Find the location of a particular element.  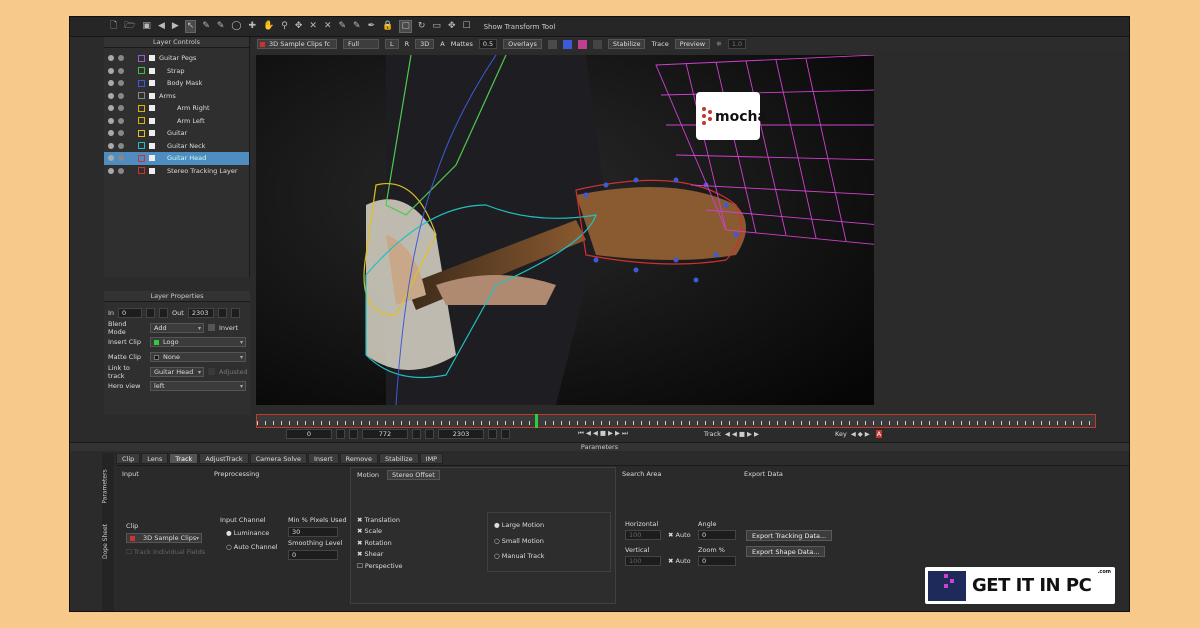

tab-clip: Clip is located at coordinates (128, 458).